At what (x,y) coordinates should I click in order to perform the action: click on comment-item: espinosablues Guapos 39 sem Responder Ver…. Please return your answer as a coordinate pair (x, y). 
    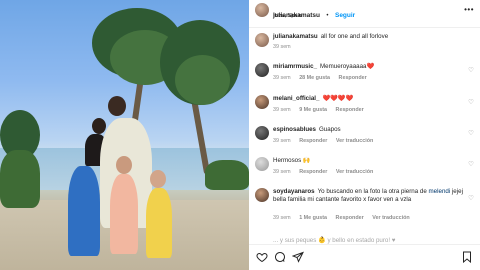
    Looking at the image, I should click on (360, 137).